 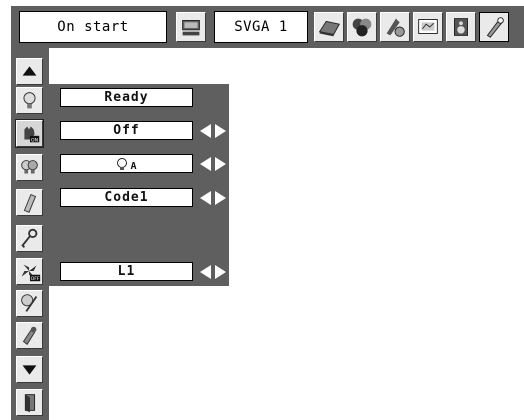 I want to click on fan-control-arrows, so click(x=213, y=272).